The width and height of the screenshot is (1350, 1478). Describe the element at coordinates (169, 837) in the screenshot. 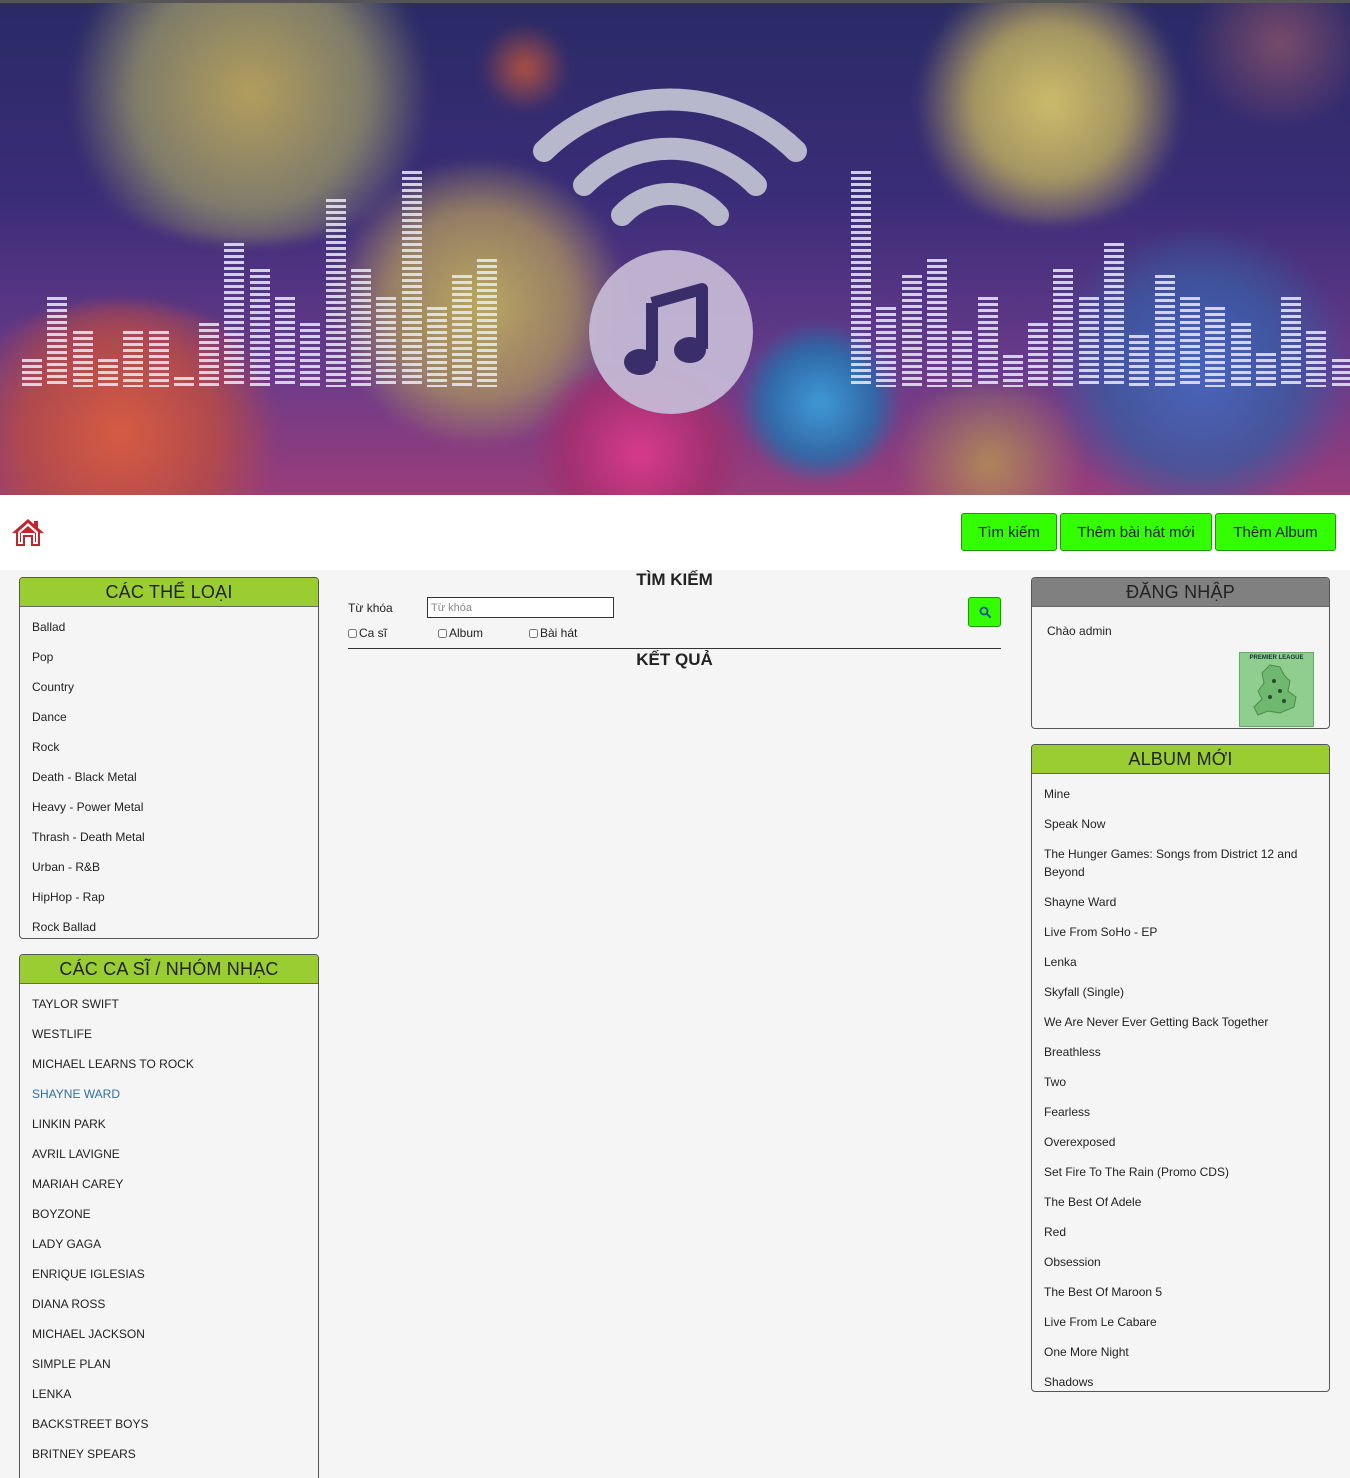

I see `genre-link: Thrash - Death Metal` at that location.